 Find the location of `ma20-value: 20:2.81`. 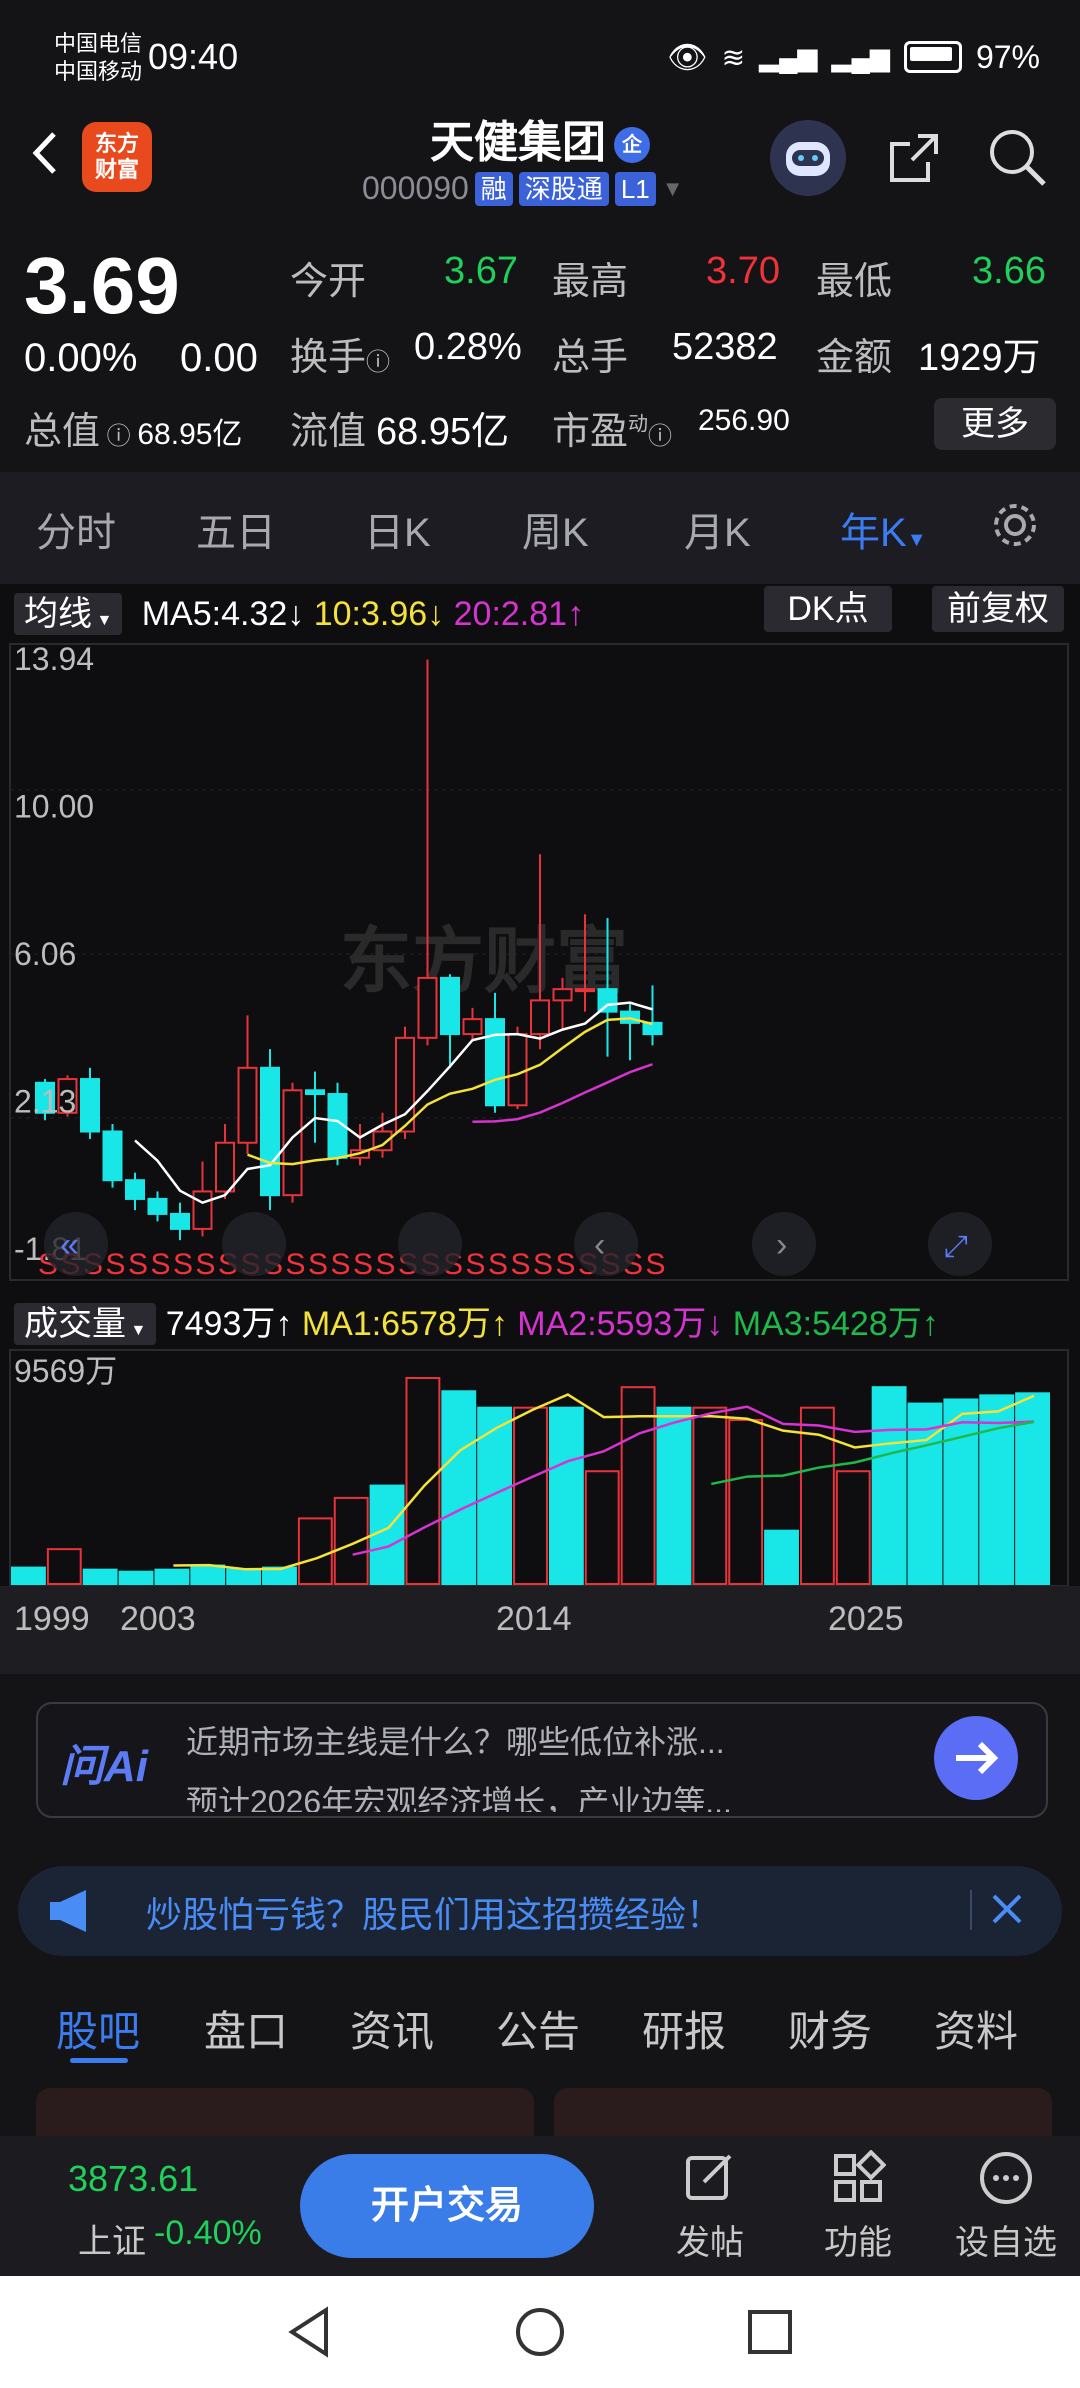

ma20-value: 20:2.81 is located at coordinates (510, 614).